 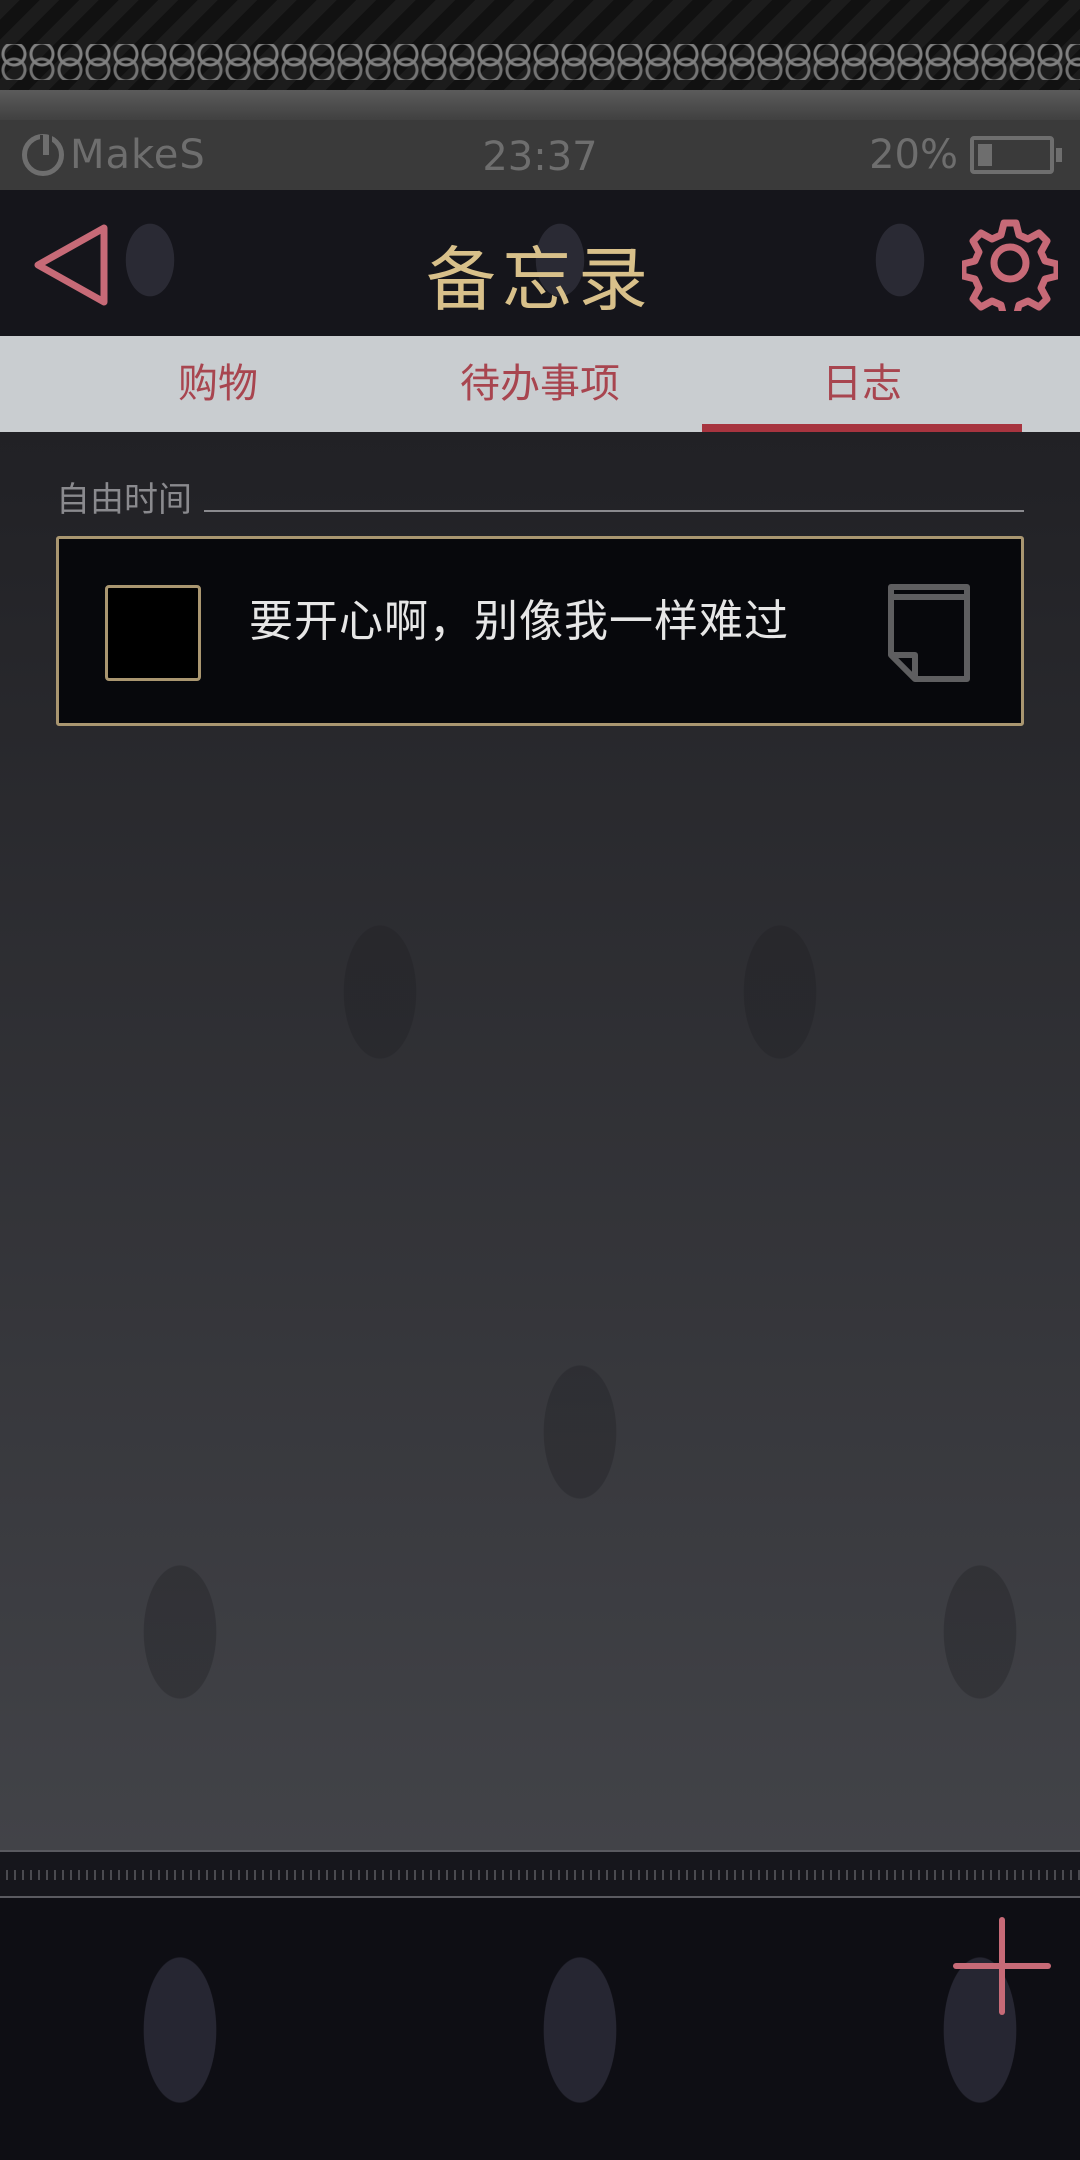 What do you see at coordinates (540, 280) in the screenshot?
I see `page-title: 备忘录` at bounding box center [540, 280].